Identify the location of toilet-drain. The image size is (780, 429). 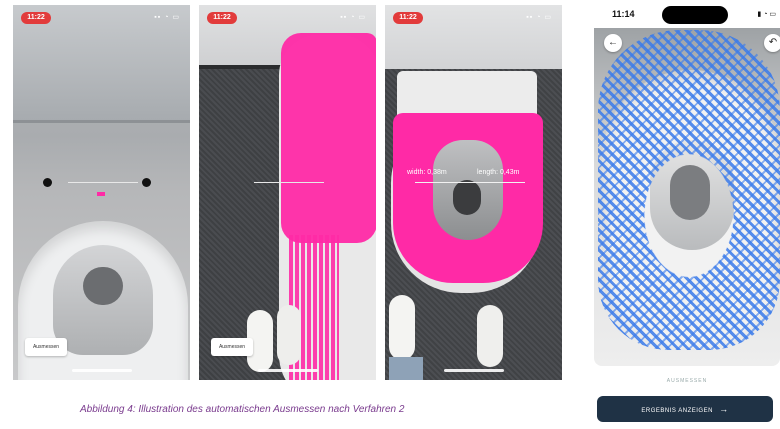
(103, 286).